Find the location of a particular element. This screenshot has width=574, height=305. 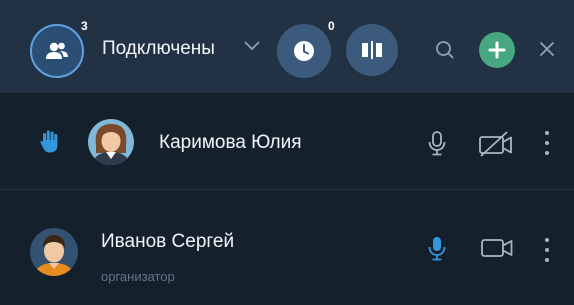

people-icon is located at coordinates (57, 50).